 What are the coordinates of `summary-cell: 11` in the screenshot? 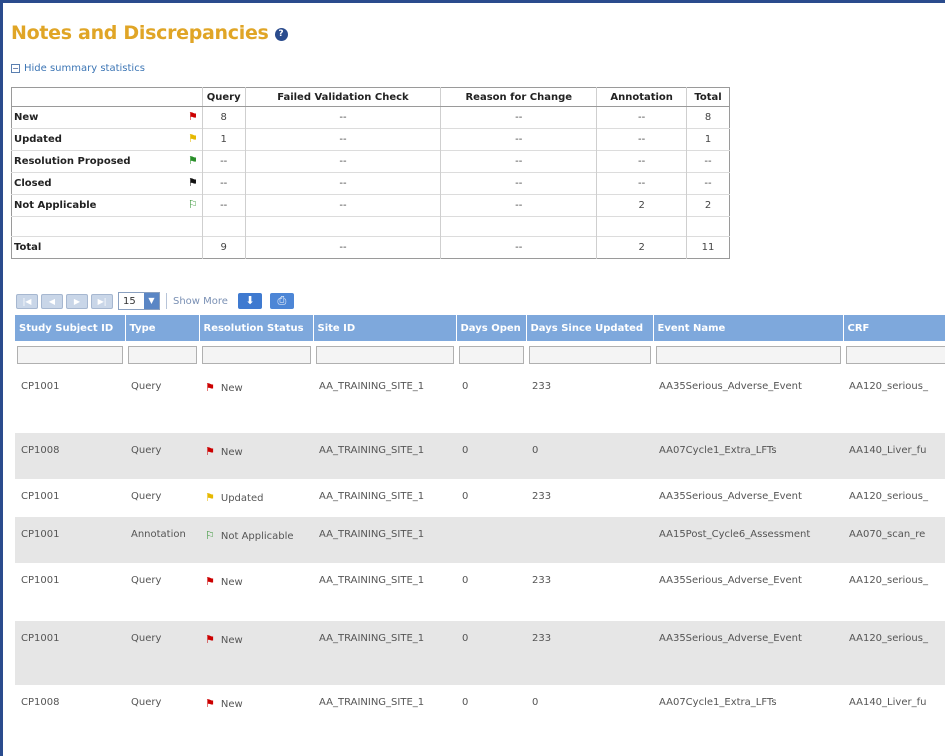 It's located at (708, 247).